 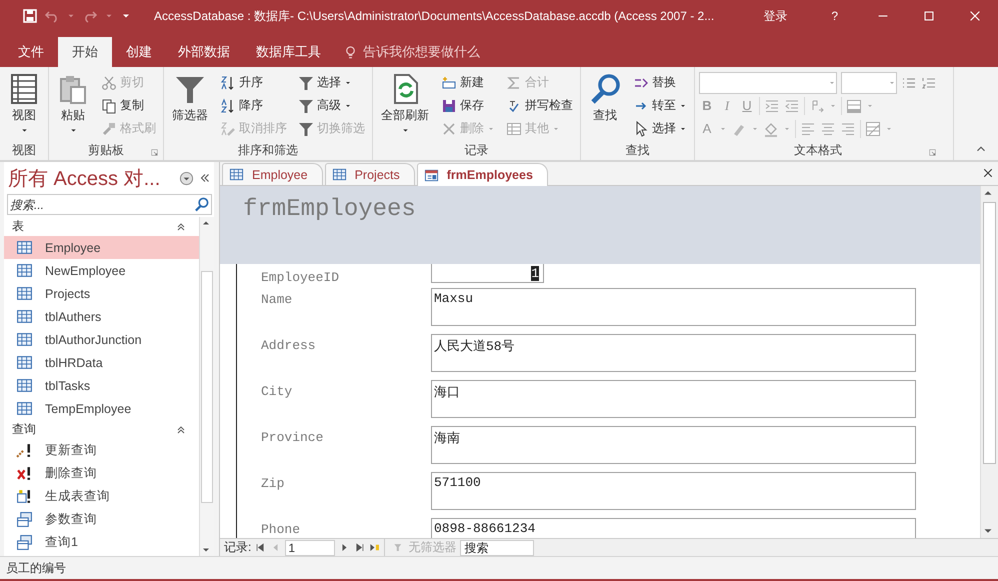 I want to click on copy-icon, so click(x=109, y=106).